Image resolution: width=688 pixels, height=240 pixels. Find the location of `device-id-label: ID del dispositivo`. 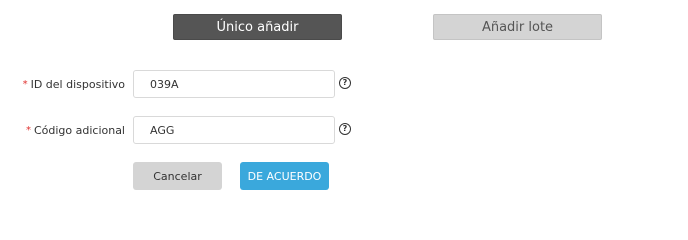

device-id-label: ID del dispositivo is located at coordinates (77, 84).